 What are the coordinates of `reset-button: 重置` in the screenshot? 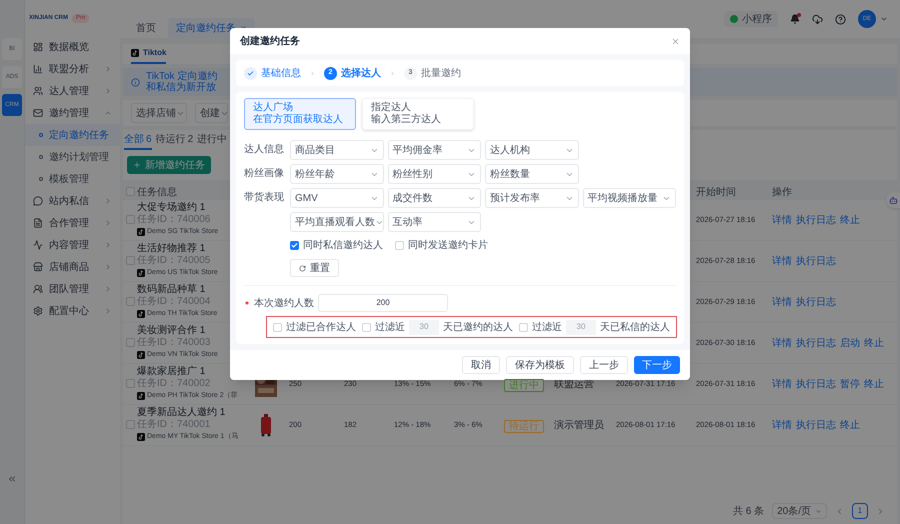 It's located at (314, 268).